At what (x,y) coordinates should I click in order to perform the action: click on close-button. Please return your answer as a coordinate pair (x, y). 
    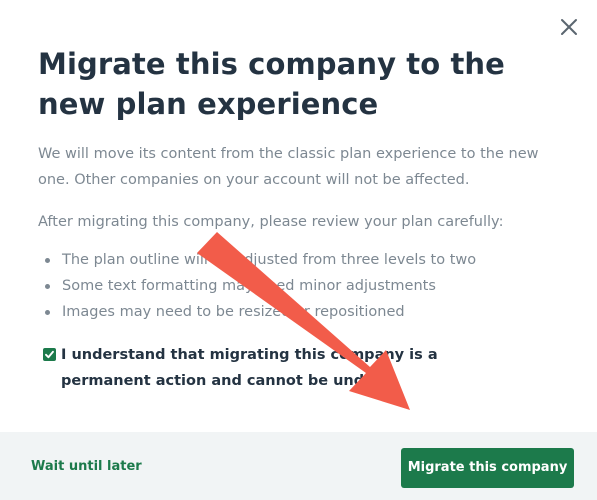
    Looking at the image, I should click on (569, 27).